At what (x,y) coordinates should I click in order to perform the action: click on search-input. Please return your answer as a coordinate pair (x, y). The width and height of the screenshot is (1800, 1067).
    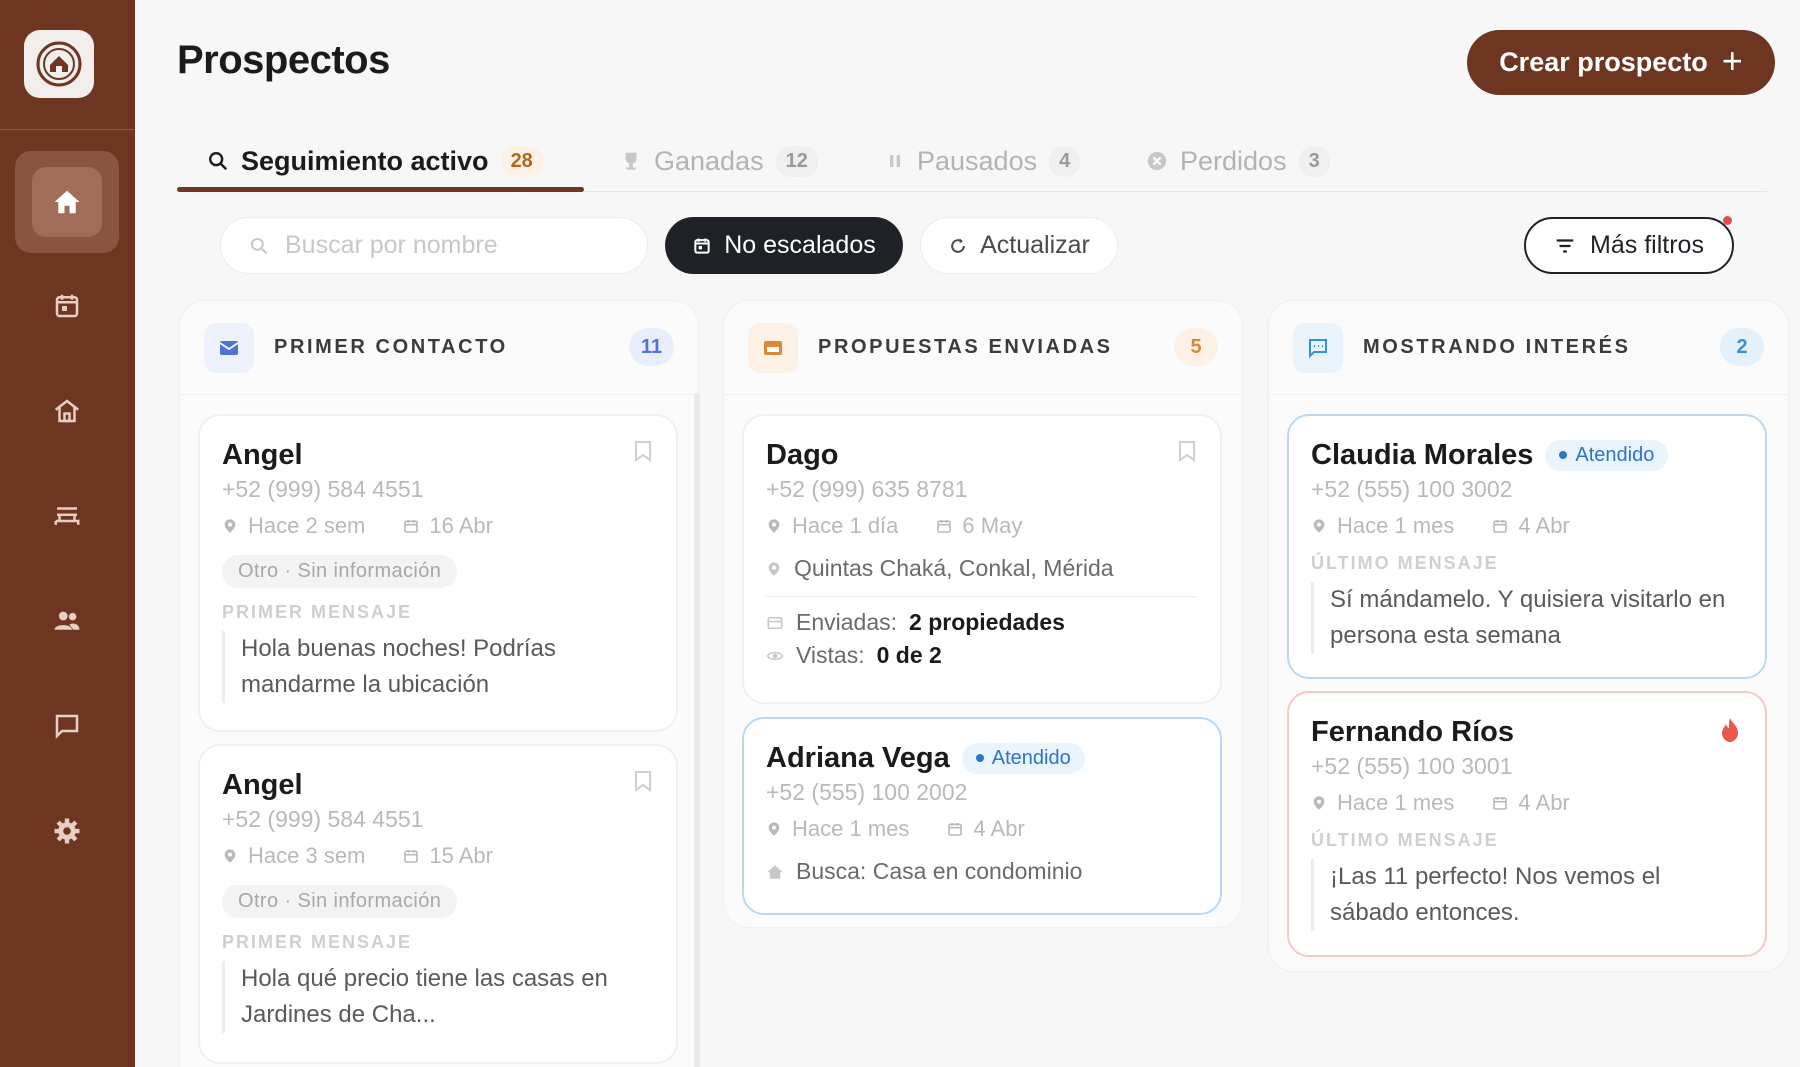
    Looking at the image, I should click on (450, 245).